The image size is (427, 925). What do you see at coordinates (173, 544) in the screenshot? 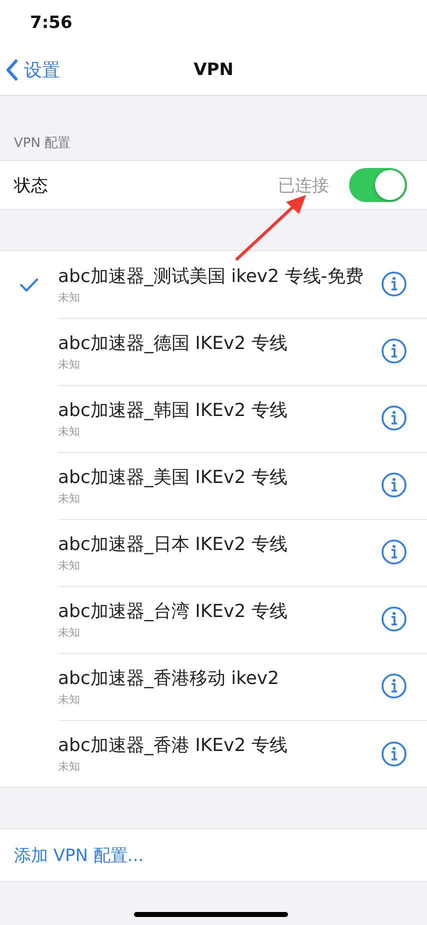
I see `vpn-name: abc加速器_日本 IKEv2 专线` at bounding box center [173, 544].